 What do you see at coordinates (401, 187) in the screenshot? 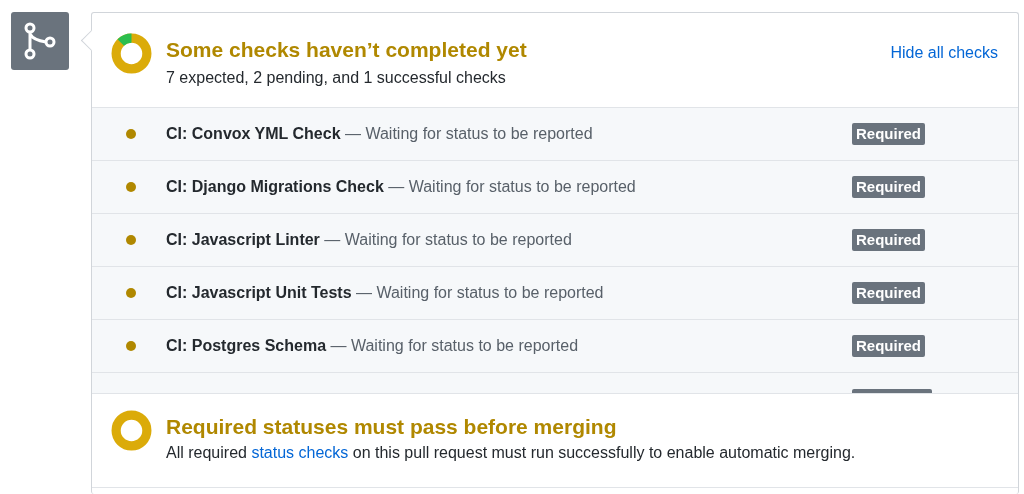
I see `check-label: CI: Django Migrations Check — Waiting for status to be reported` at bounding box center [401, 187].